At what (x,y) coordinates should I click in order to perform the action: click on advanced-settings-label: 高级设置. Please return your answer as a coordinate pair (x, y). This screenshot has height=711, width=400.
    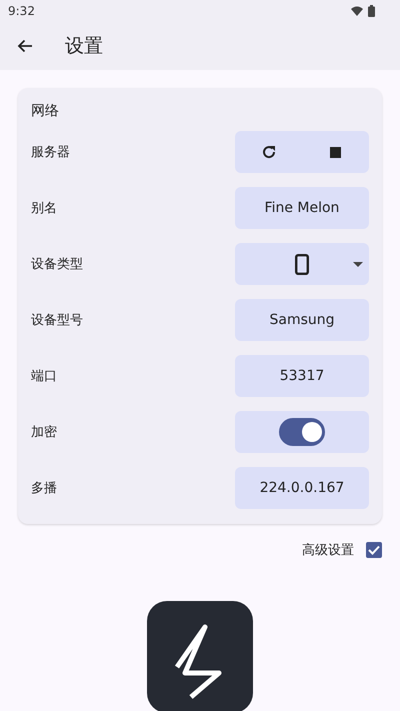
    Looking at the image, I should click on (328, 550).